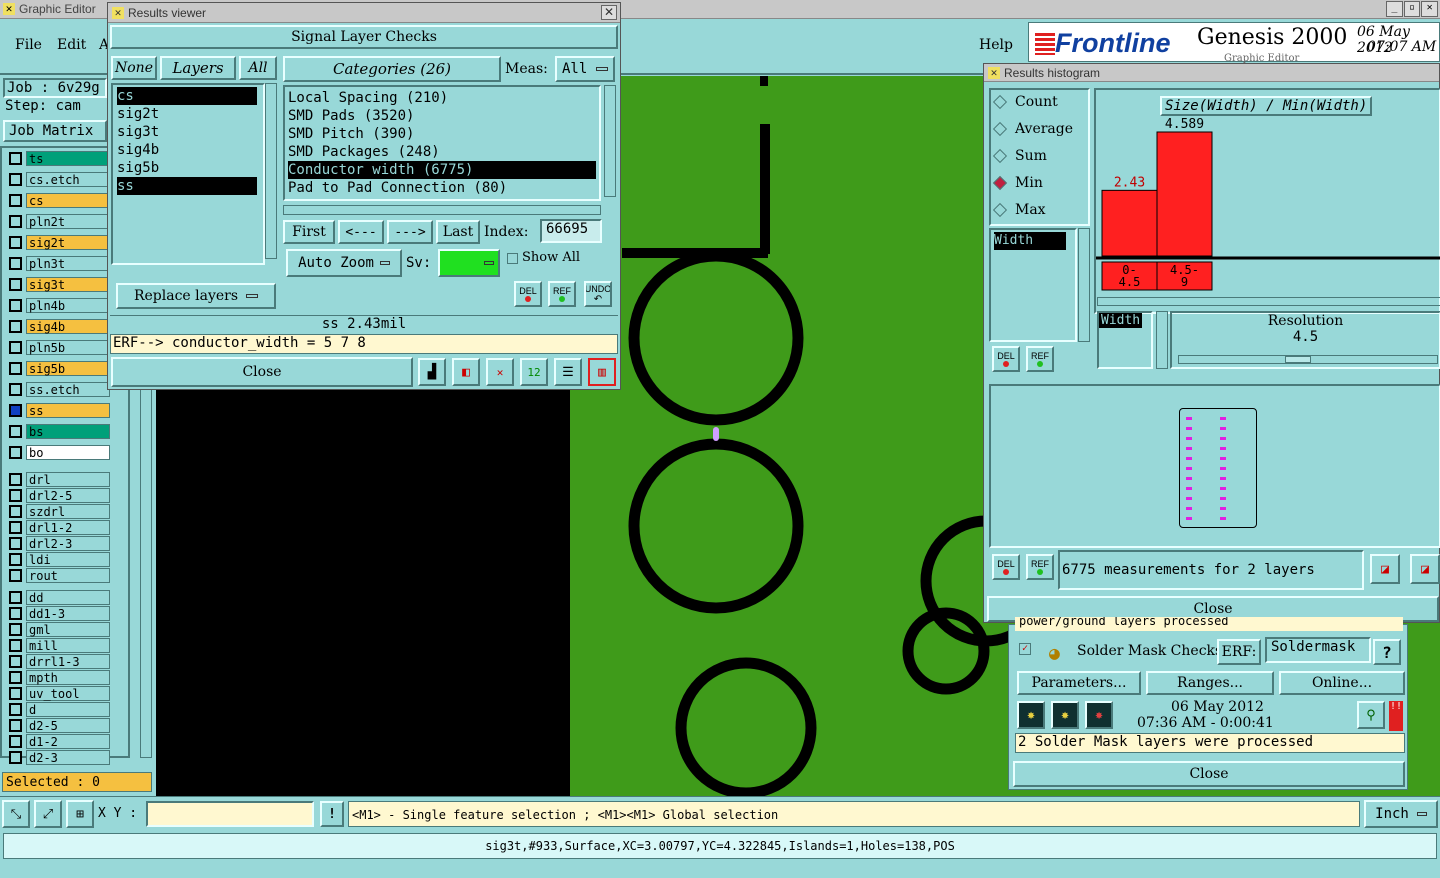  I want to click on layer-row-ts: ts, so click(58, 158).